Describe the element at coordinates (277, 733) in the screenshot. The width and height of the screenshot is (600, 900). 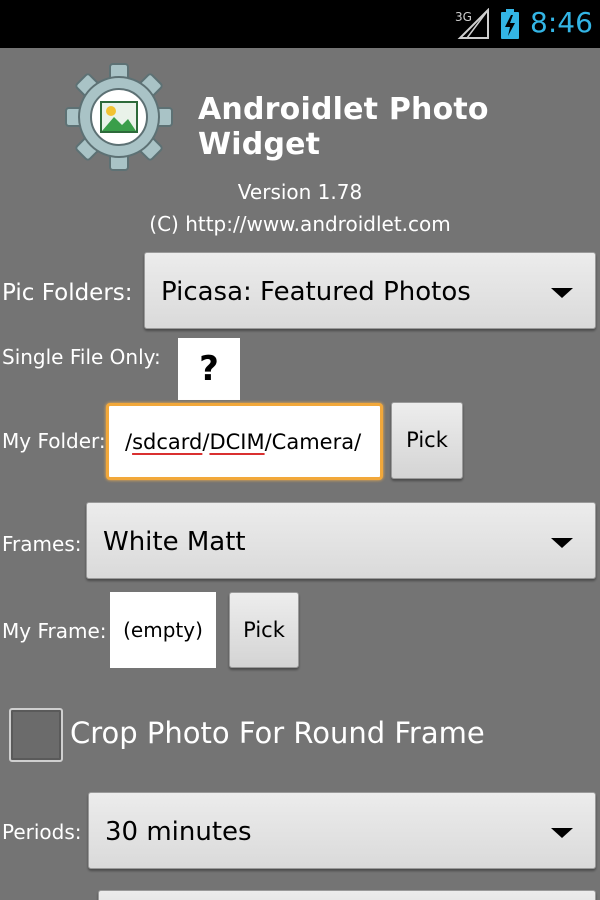
I see `crop-label: Crop Photo For Round Frame` at that location.